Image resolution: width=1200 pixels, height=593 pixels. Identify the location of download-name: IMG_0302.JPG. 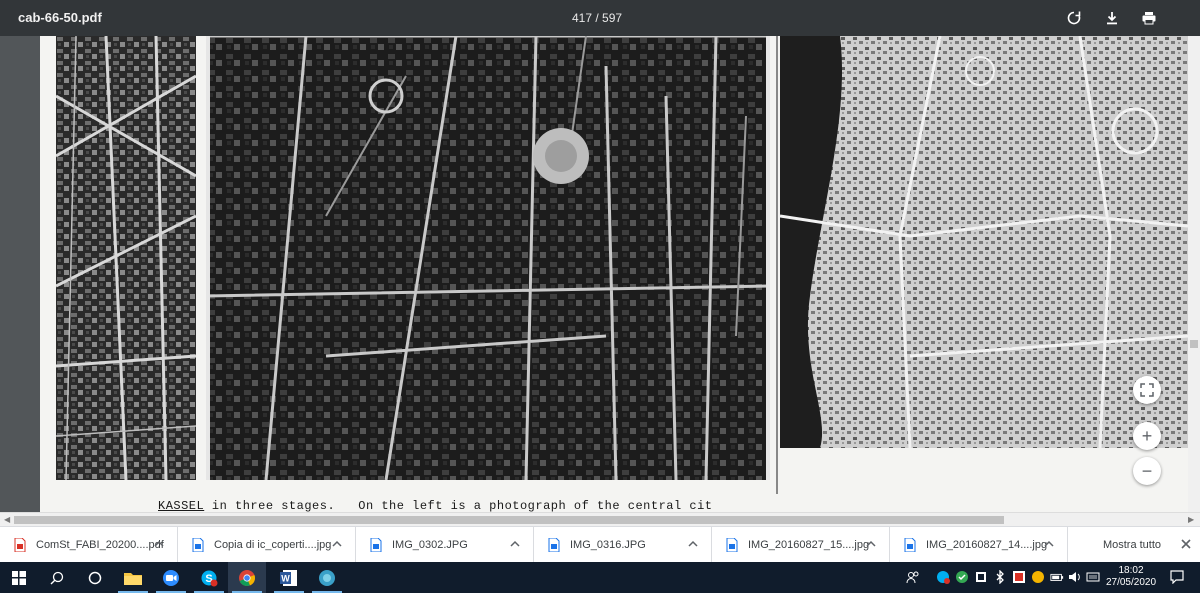
(430, 545).